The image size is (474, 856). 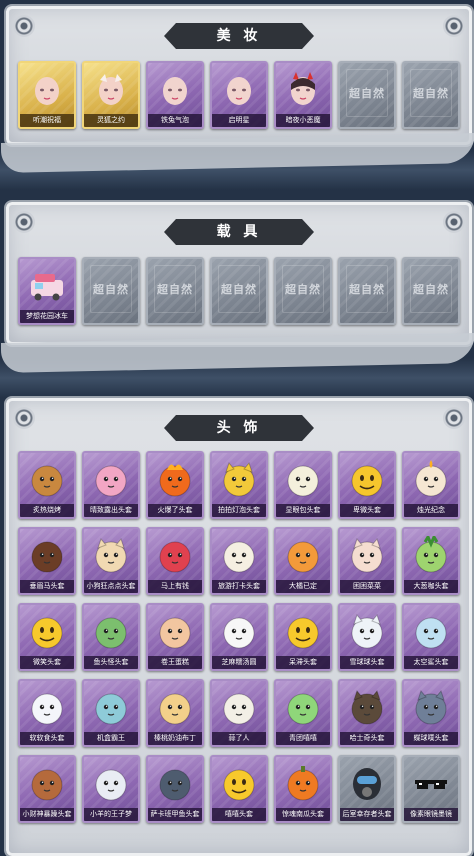 I want to click on makeup-item-card: 启明星, so click(x=239, y=95).